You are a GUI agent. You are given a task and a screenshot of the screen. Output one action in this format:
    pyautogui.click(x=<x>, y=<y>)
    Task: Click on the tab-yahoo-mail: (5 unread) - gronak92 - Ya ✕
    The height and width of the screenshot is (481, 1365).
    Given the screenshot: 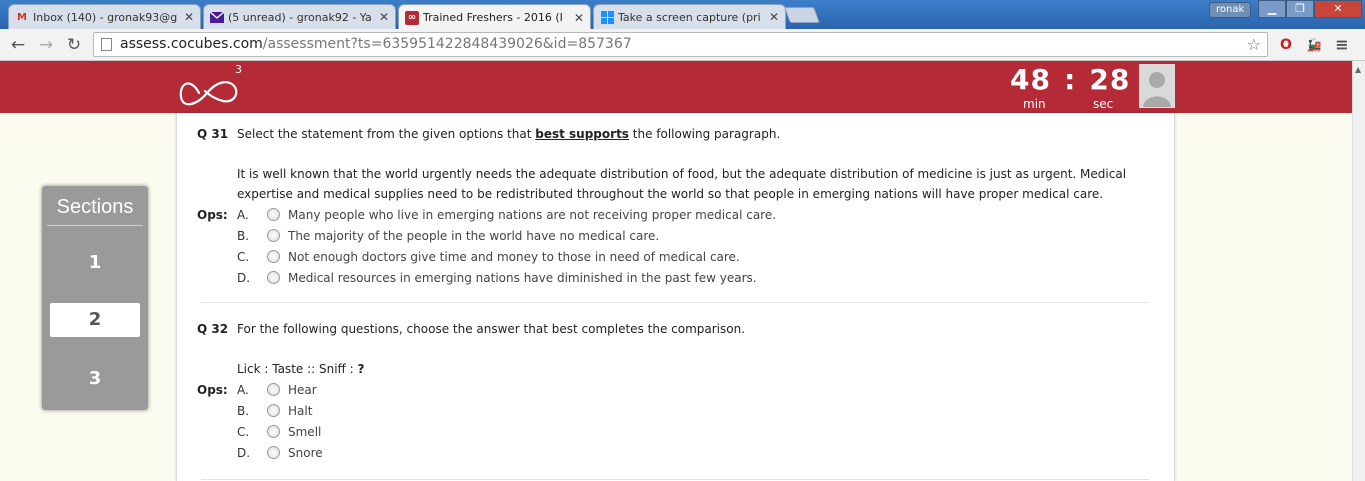 What is the action you would take?
    pyautogui.click(x=299, y=16)
    